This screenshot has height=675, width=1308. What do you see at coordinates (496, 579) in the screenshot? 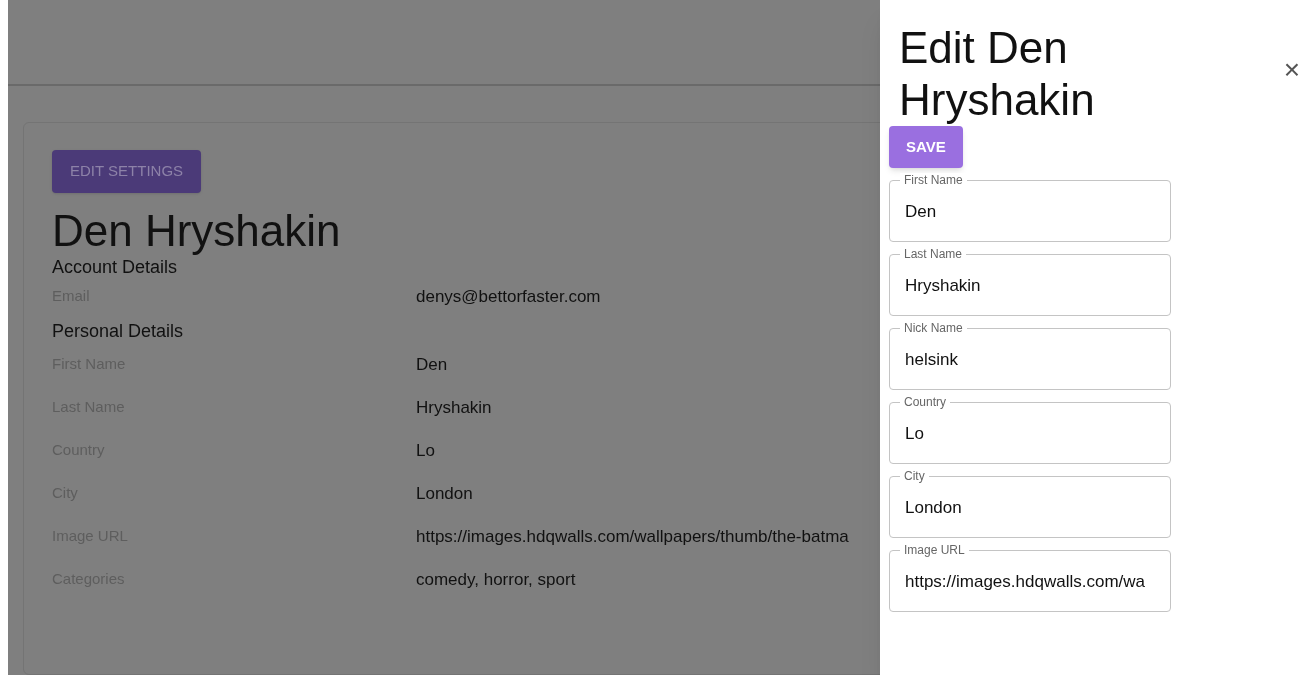
I see `field-value: comedy, horror, sport` at bounding box center [496, 579].